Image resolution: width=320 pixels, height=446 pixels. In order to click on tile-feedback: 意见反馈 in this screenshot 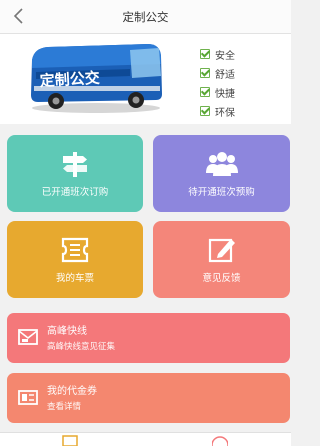, I will do `click(221, 259)`.